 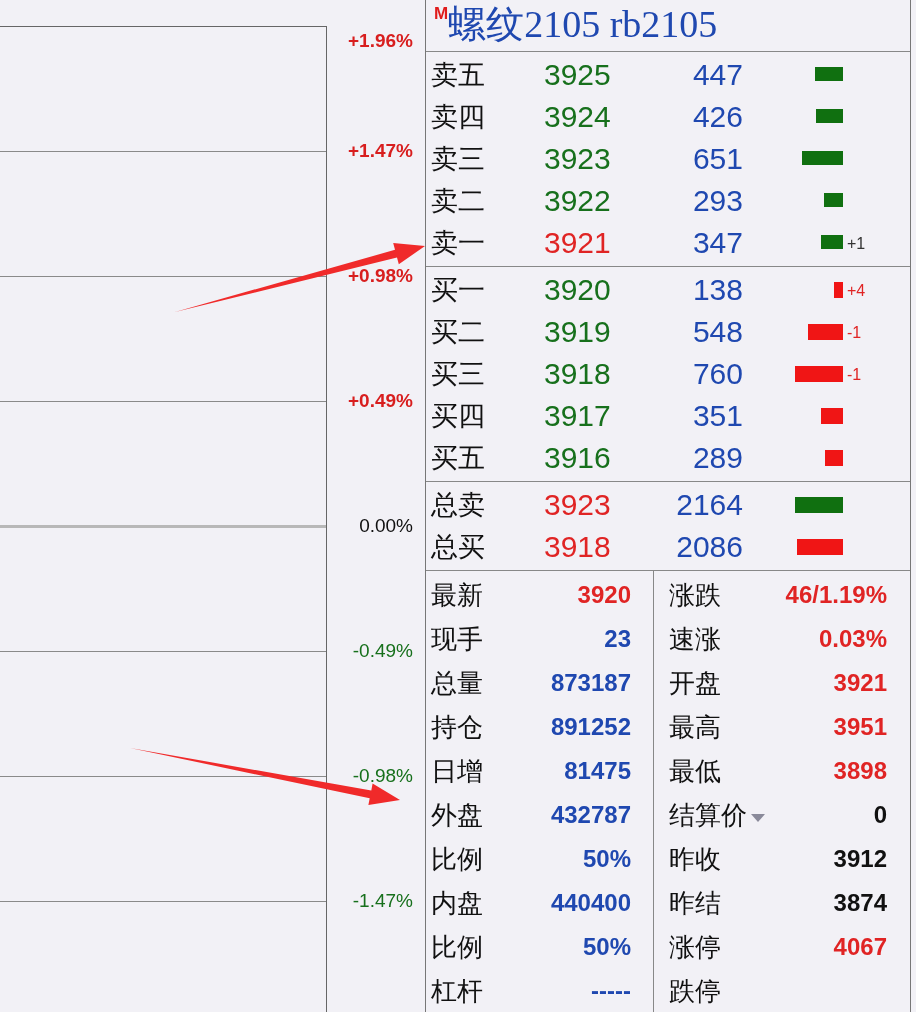 What do you see at coordinates (380, 41) in the screenshot?
I see `axis-label: +1.96%` at bounding box center [380, 41].